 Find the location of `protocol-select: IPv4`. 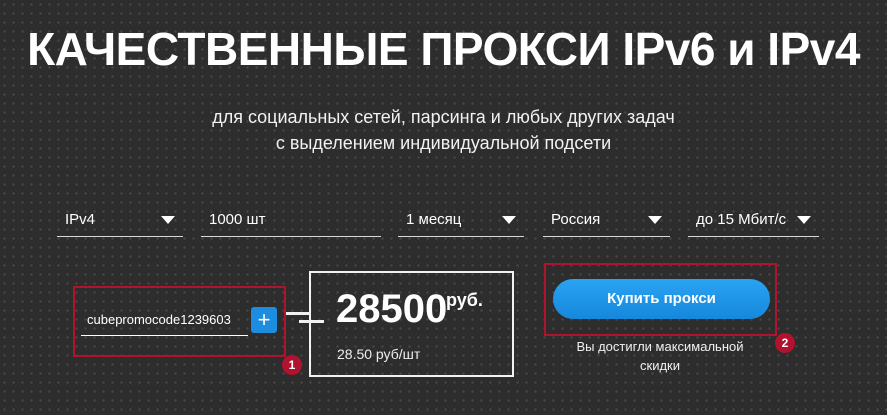

protocol-select: IPv4 is located at coordinates (120, 221).